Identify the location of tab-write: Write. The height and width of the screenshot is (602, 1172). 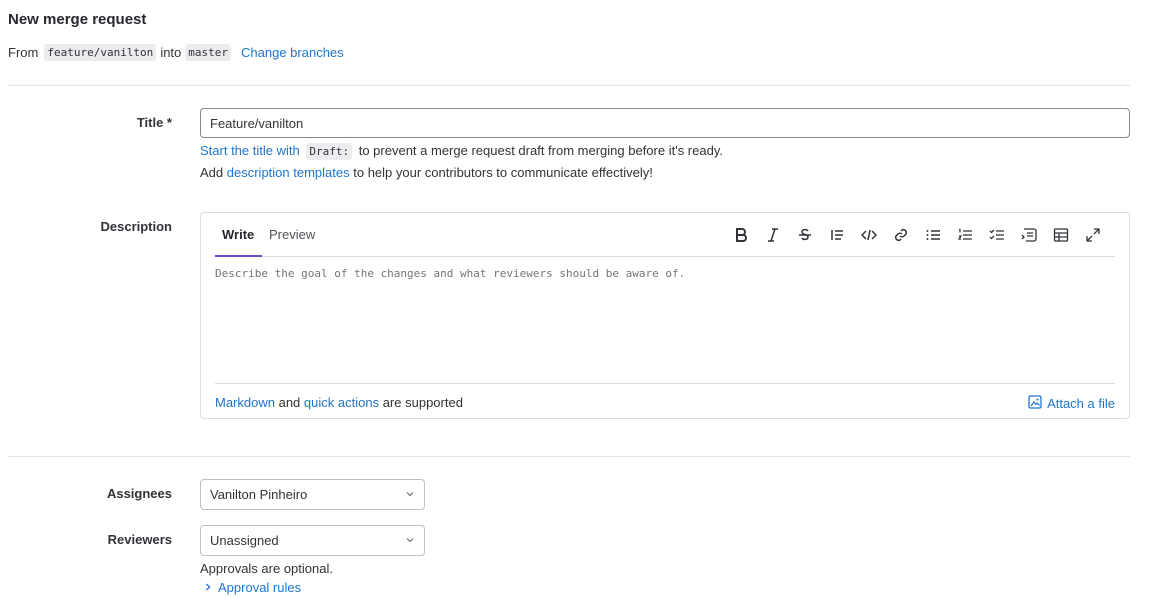
(238, 242).